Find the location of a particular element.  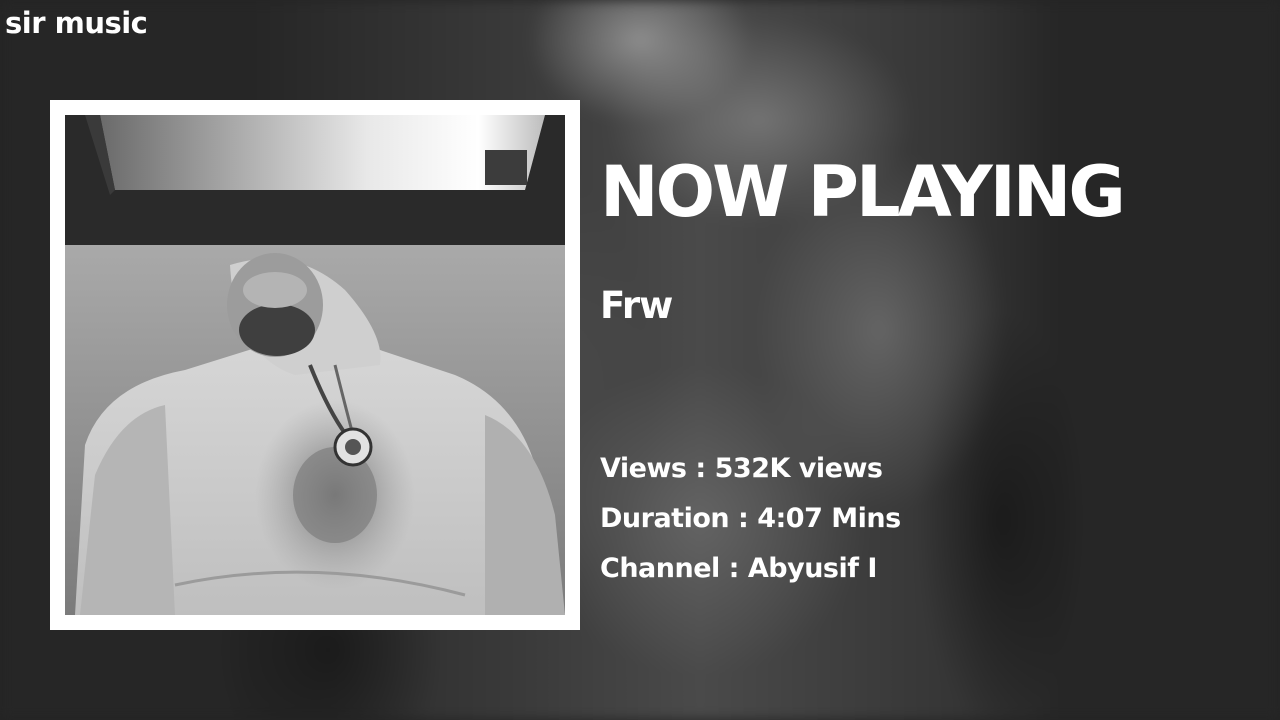

brand-logo: sir music is located at coordinates (76, 23).